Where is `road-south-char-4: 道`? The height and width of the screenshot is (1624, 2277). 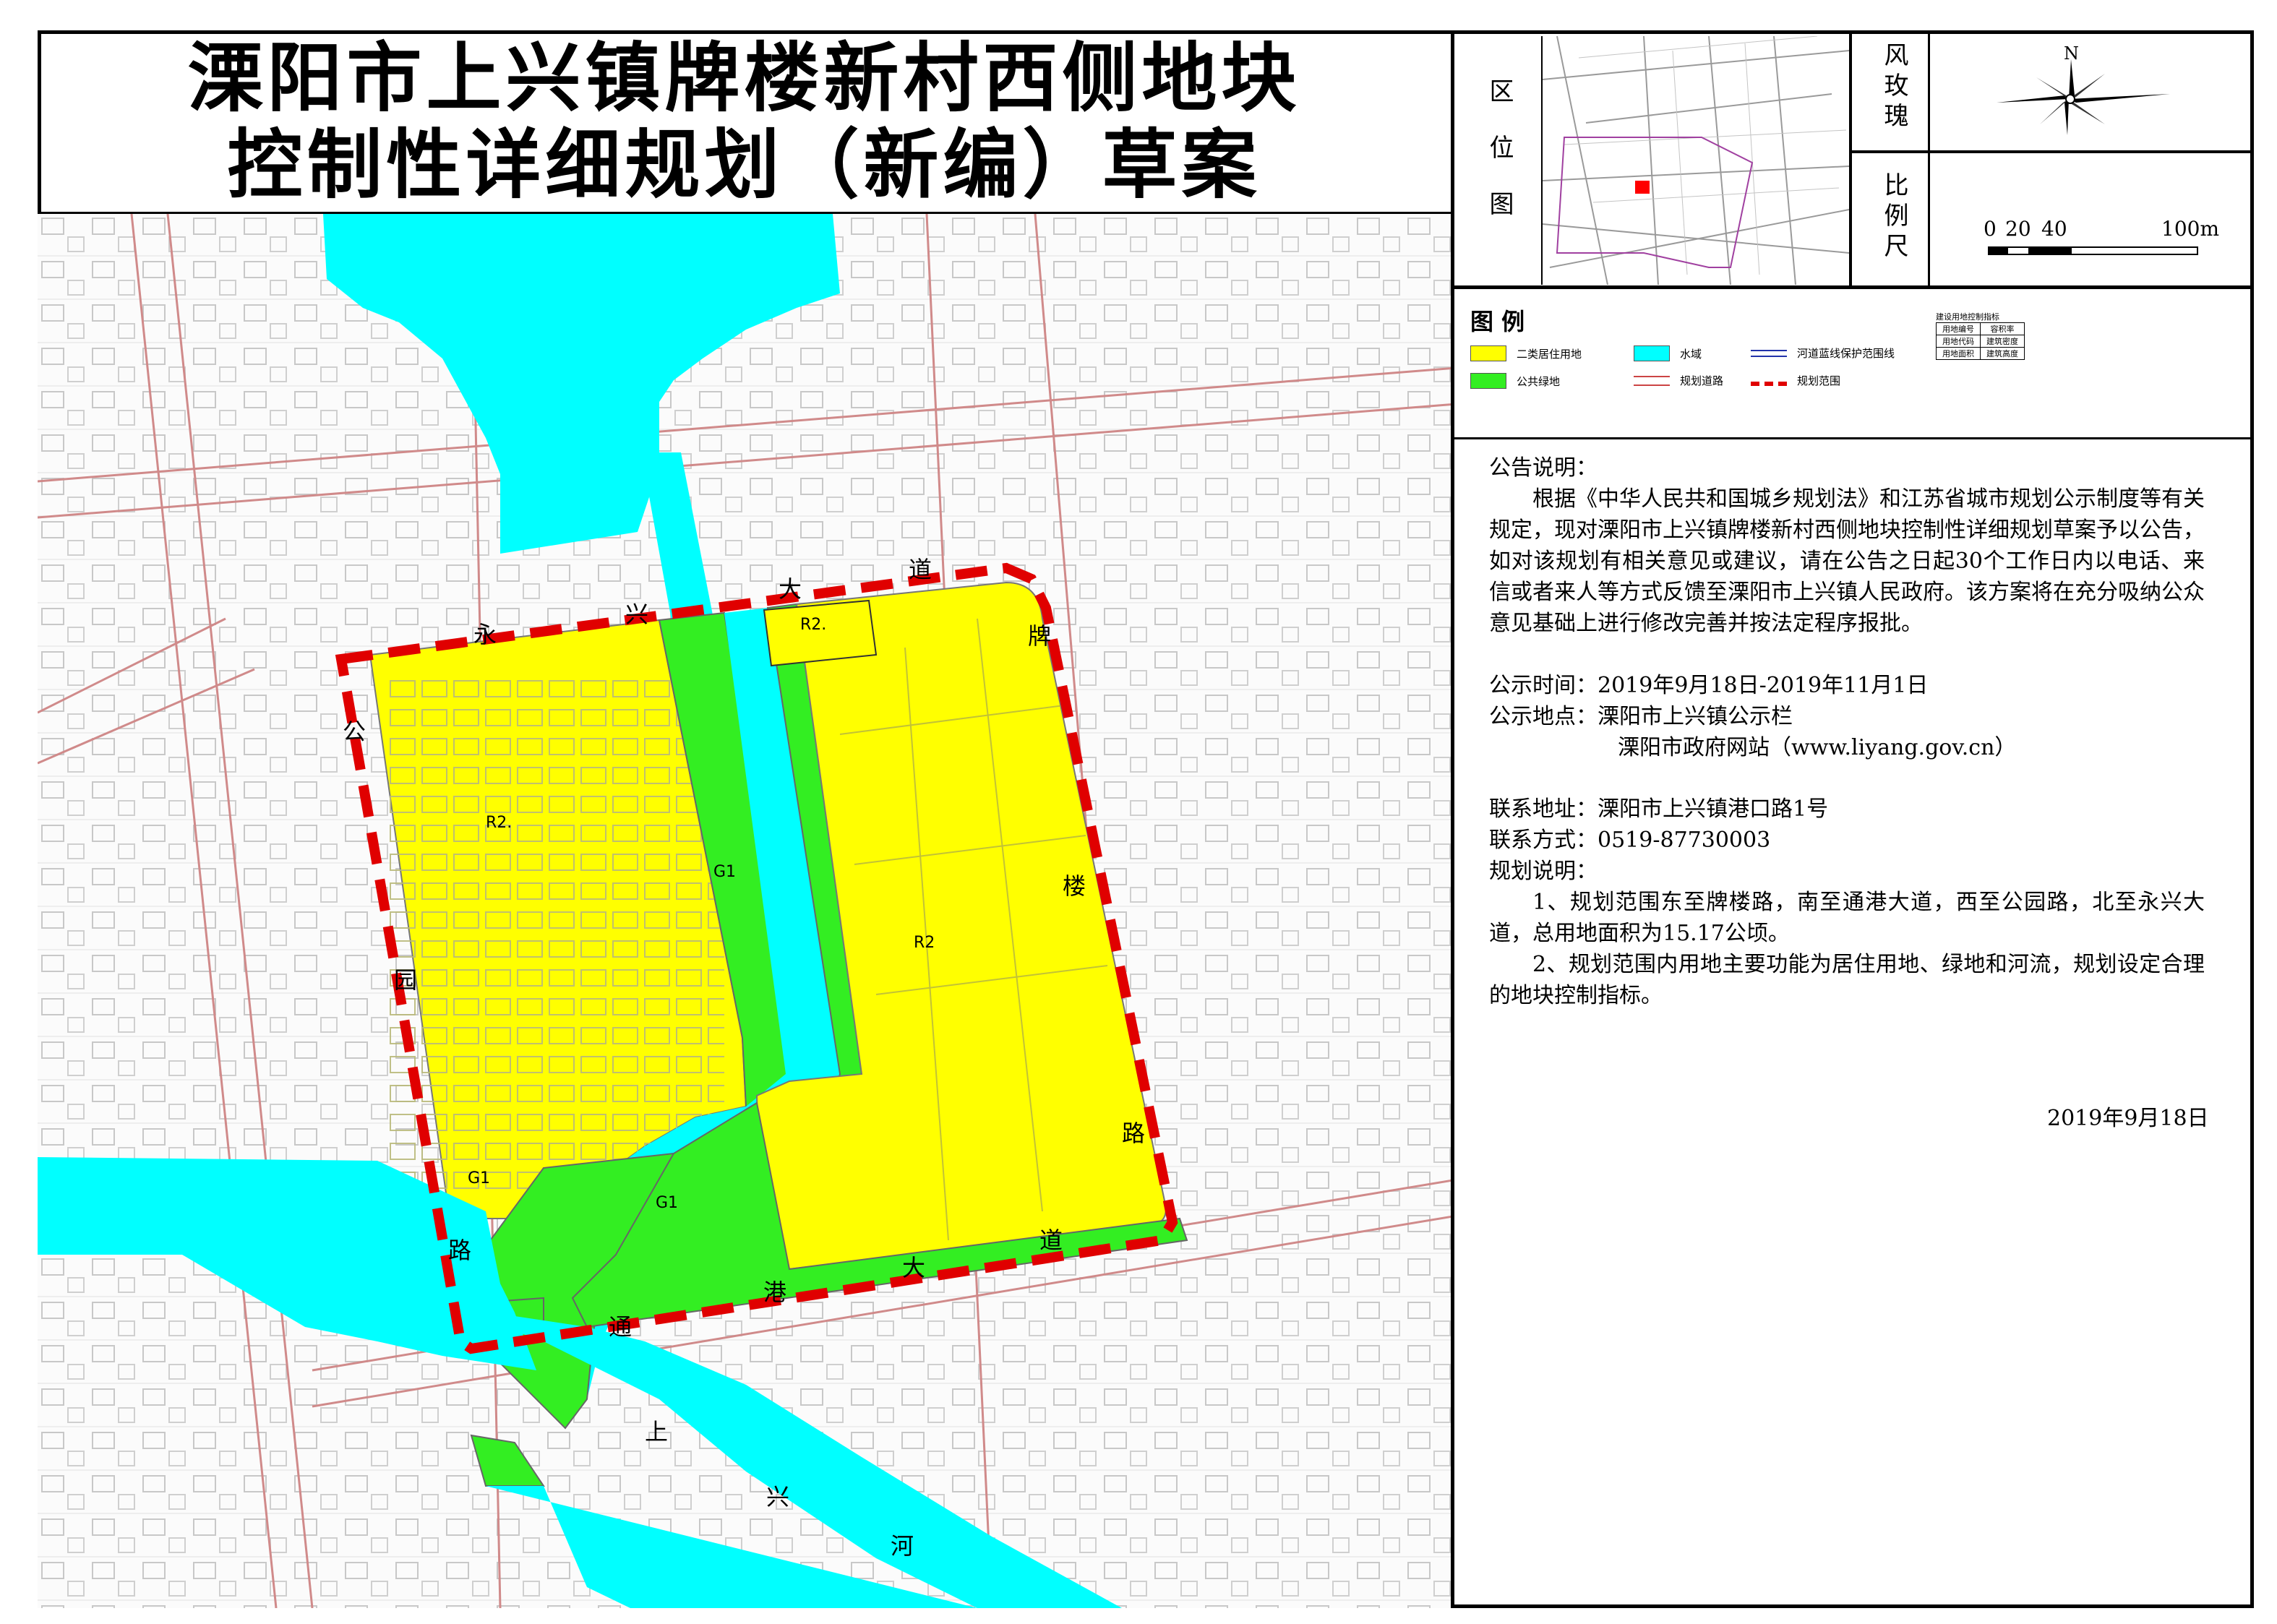
road-south-char-4: 道 is located at coordinates (1051, 1240).